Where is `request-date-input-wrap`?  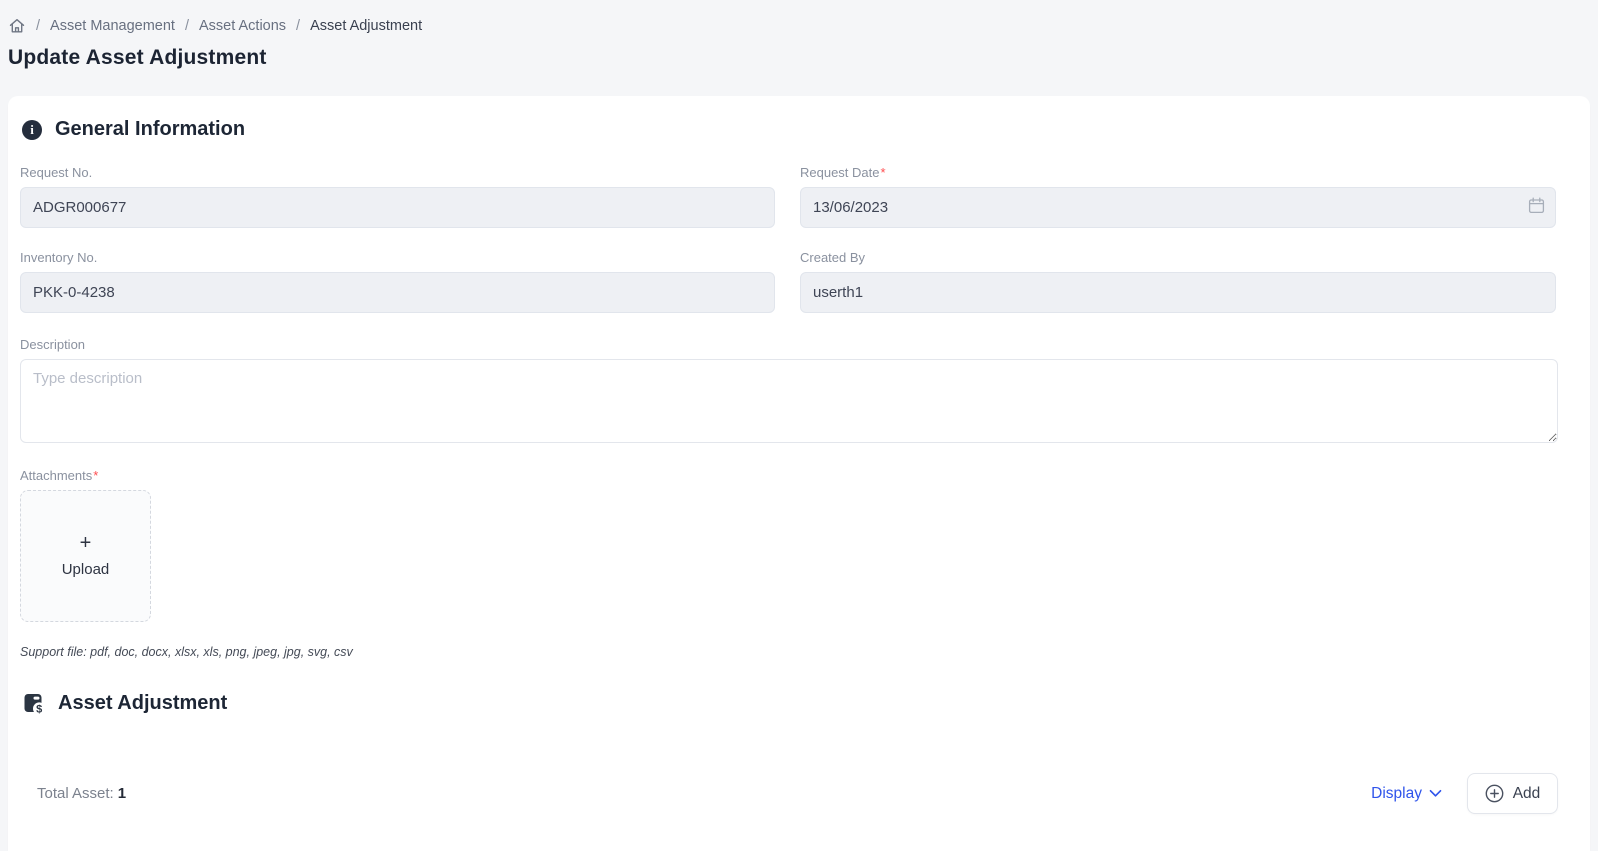 request-date-input-wrap is located at coordinates (1178, 207).